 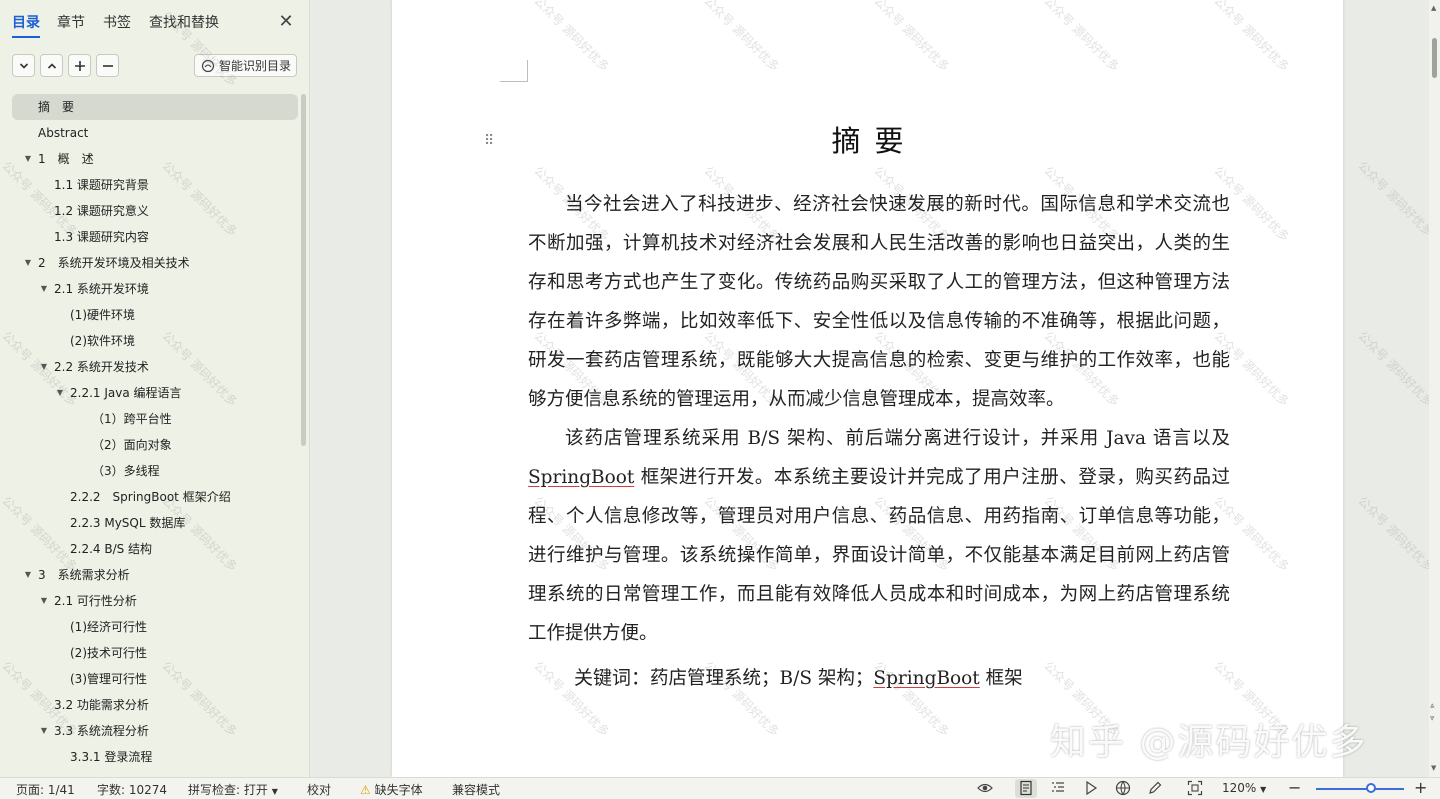 I want to click on toc-item: (2)技术可行性, so click(x=150, y=653).